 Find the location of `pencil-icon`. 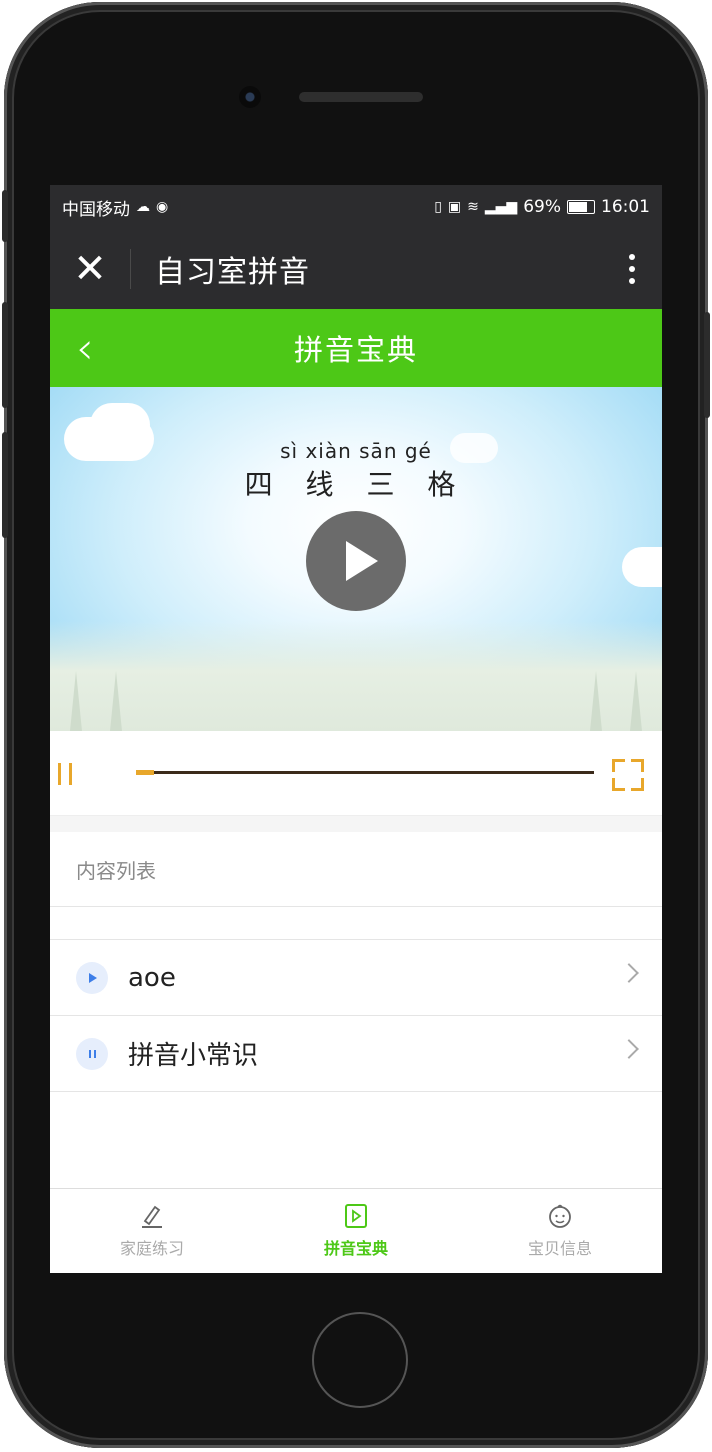

pencil-icon is located at coordinates (152, 1216).